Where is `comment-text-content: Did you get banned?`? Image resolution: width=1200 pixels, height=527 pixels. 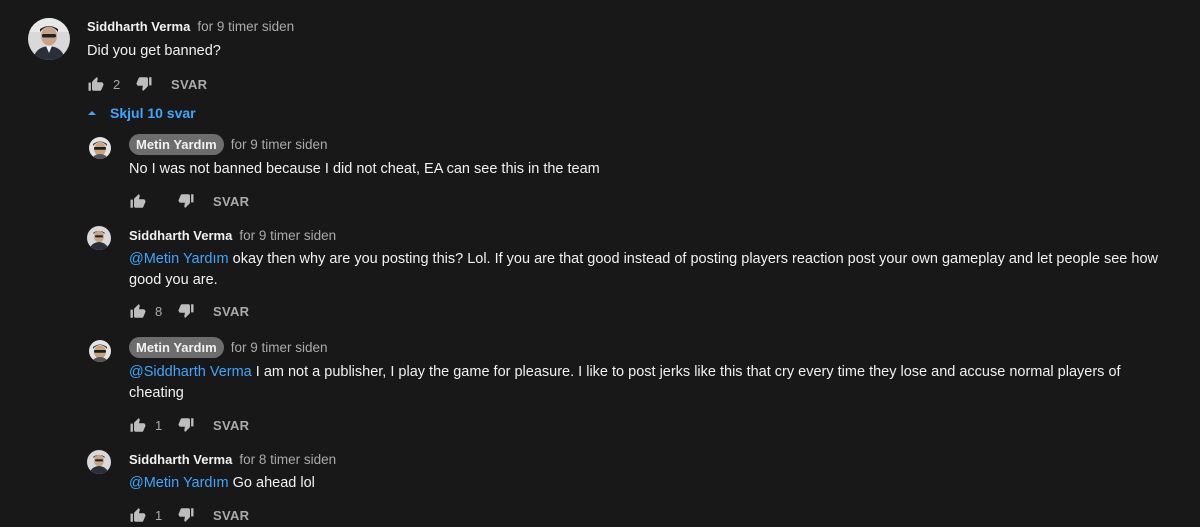 comment-text-content: Did you get banned? is located at coordinates (154, 51).